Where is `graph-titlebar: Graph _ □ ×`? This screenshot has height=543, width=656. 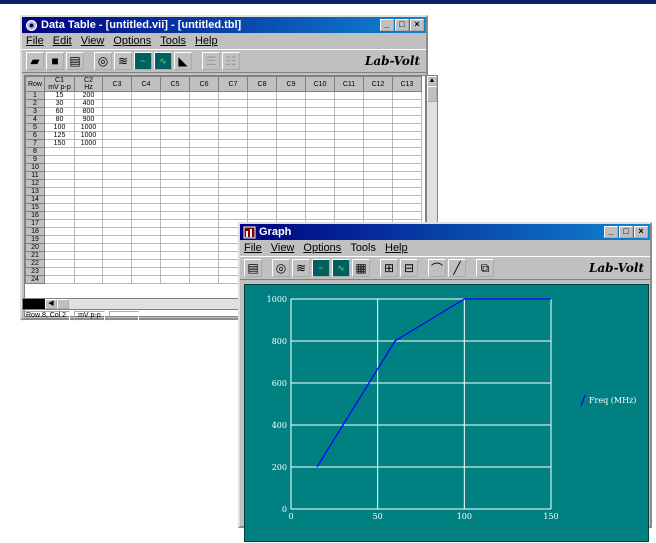
graph-titlebar: Graph _ □ × is located at coordinates (445, 232).